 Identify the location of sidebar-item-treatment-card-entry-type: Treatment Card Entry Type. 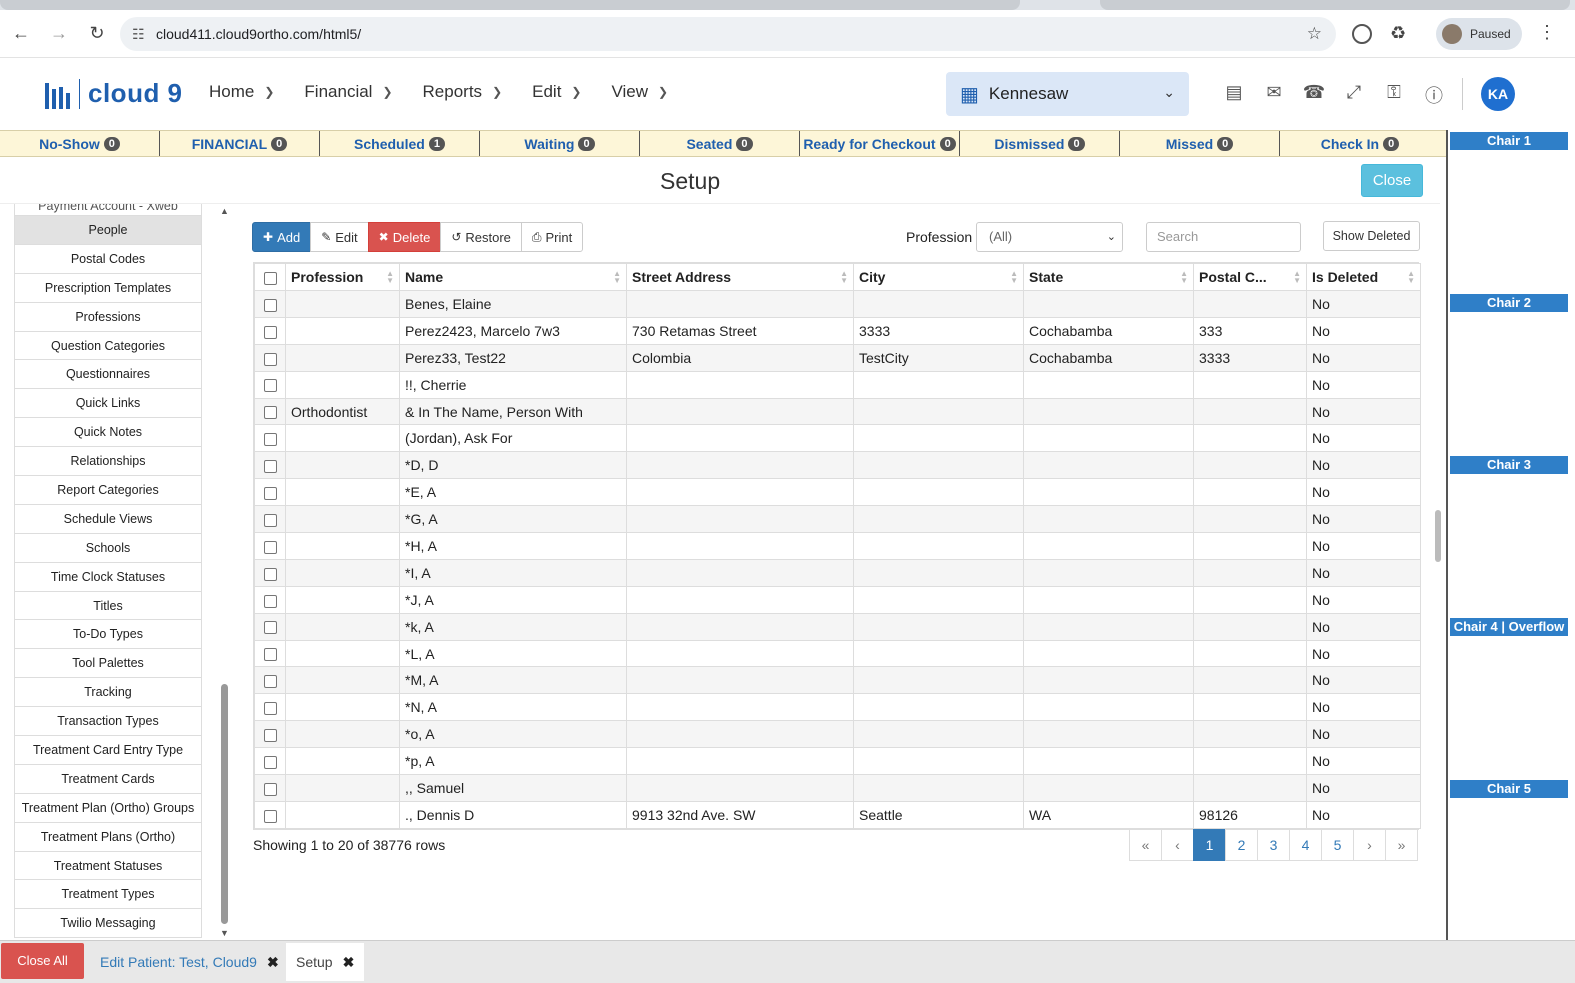
(108, 750).